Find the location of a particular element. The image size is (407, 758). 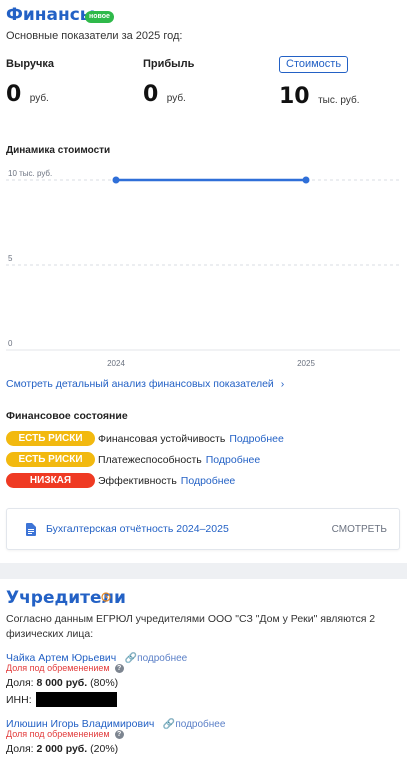

state-title: Финансовое состояние is located at coordinates (67, 416).